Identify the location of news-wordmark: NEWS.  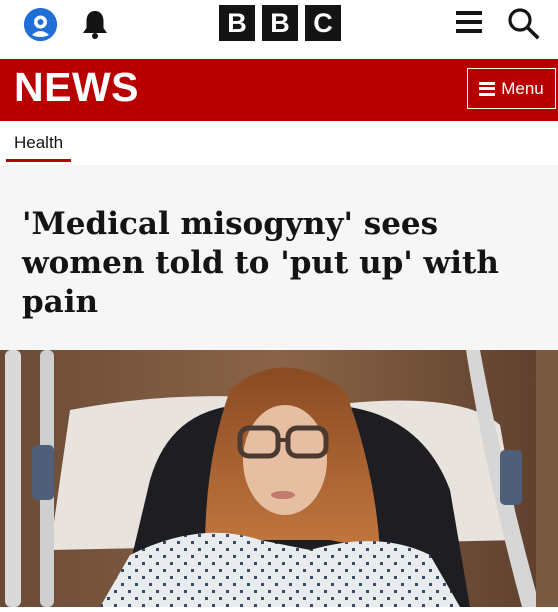
(76, 87).